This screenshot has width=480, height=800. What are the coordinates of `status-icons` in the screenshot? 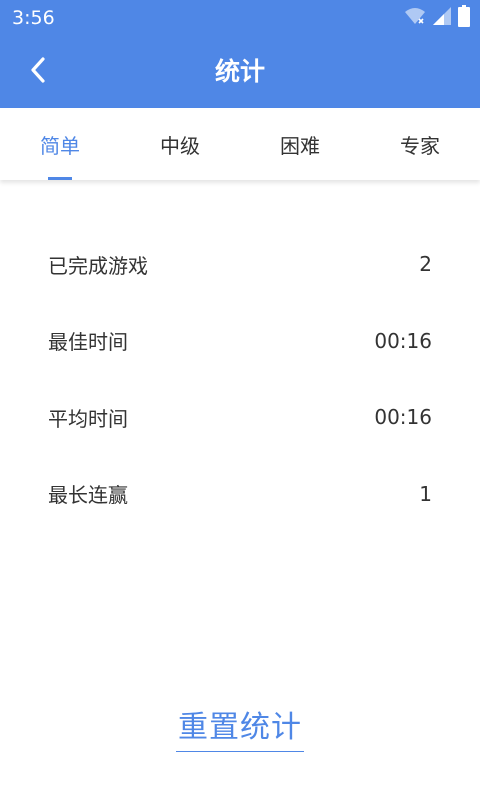 It's located at (437, 18).